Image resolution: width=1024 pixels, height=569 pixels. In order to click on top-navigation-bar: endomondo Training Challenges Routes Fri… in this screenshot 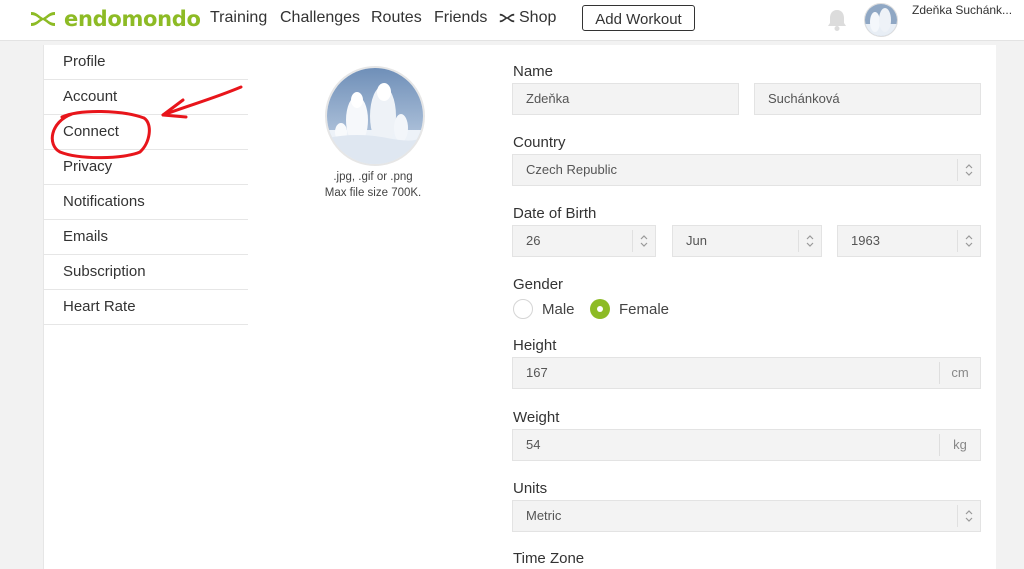, I will do `click(512, 20)`.